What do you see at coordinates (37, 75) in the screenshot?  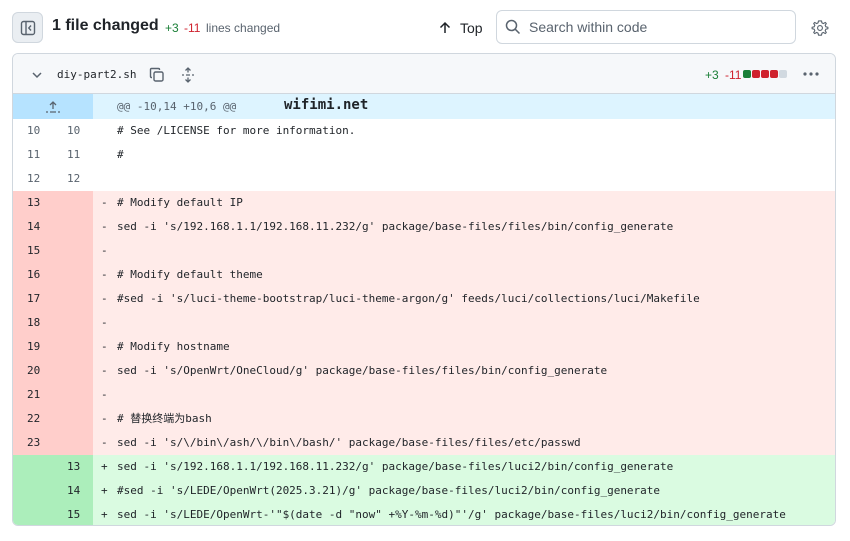 I see `collapse-file-button` at bounding box center [37, 75].